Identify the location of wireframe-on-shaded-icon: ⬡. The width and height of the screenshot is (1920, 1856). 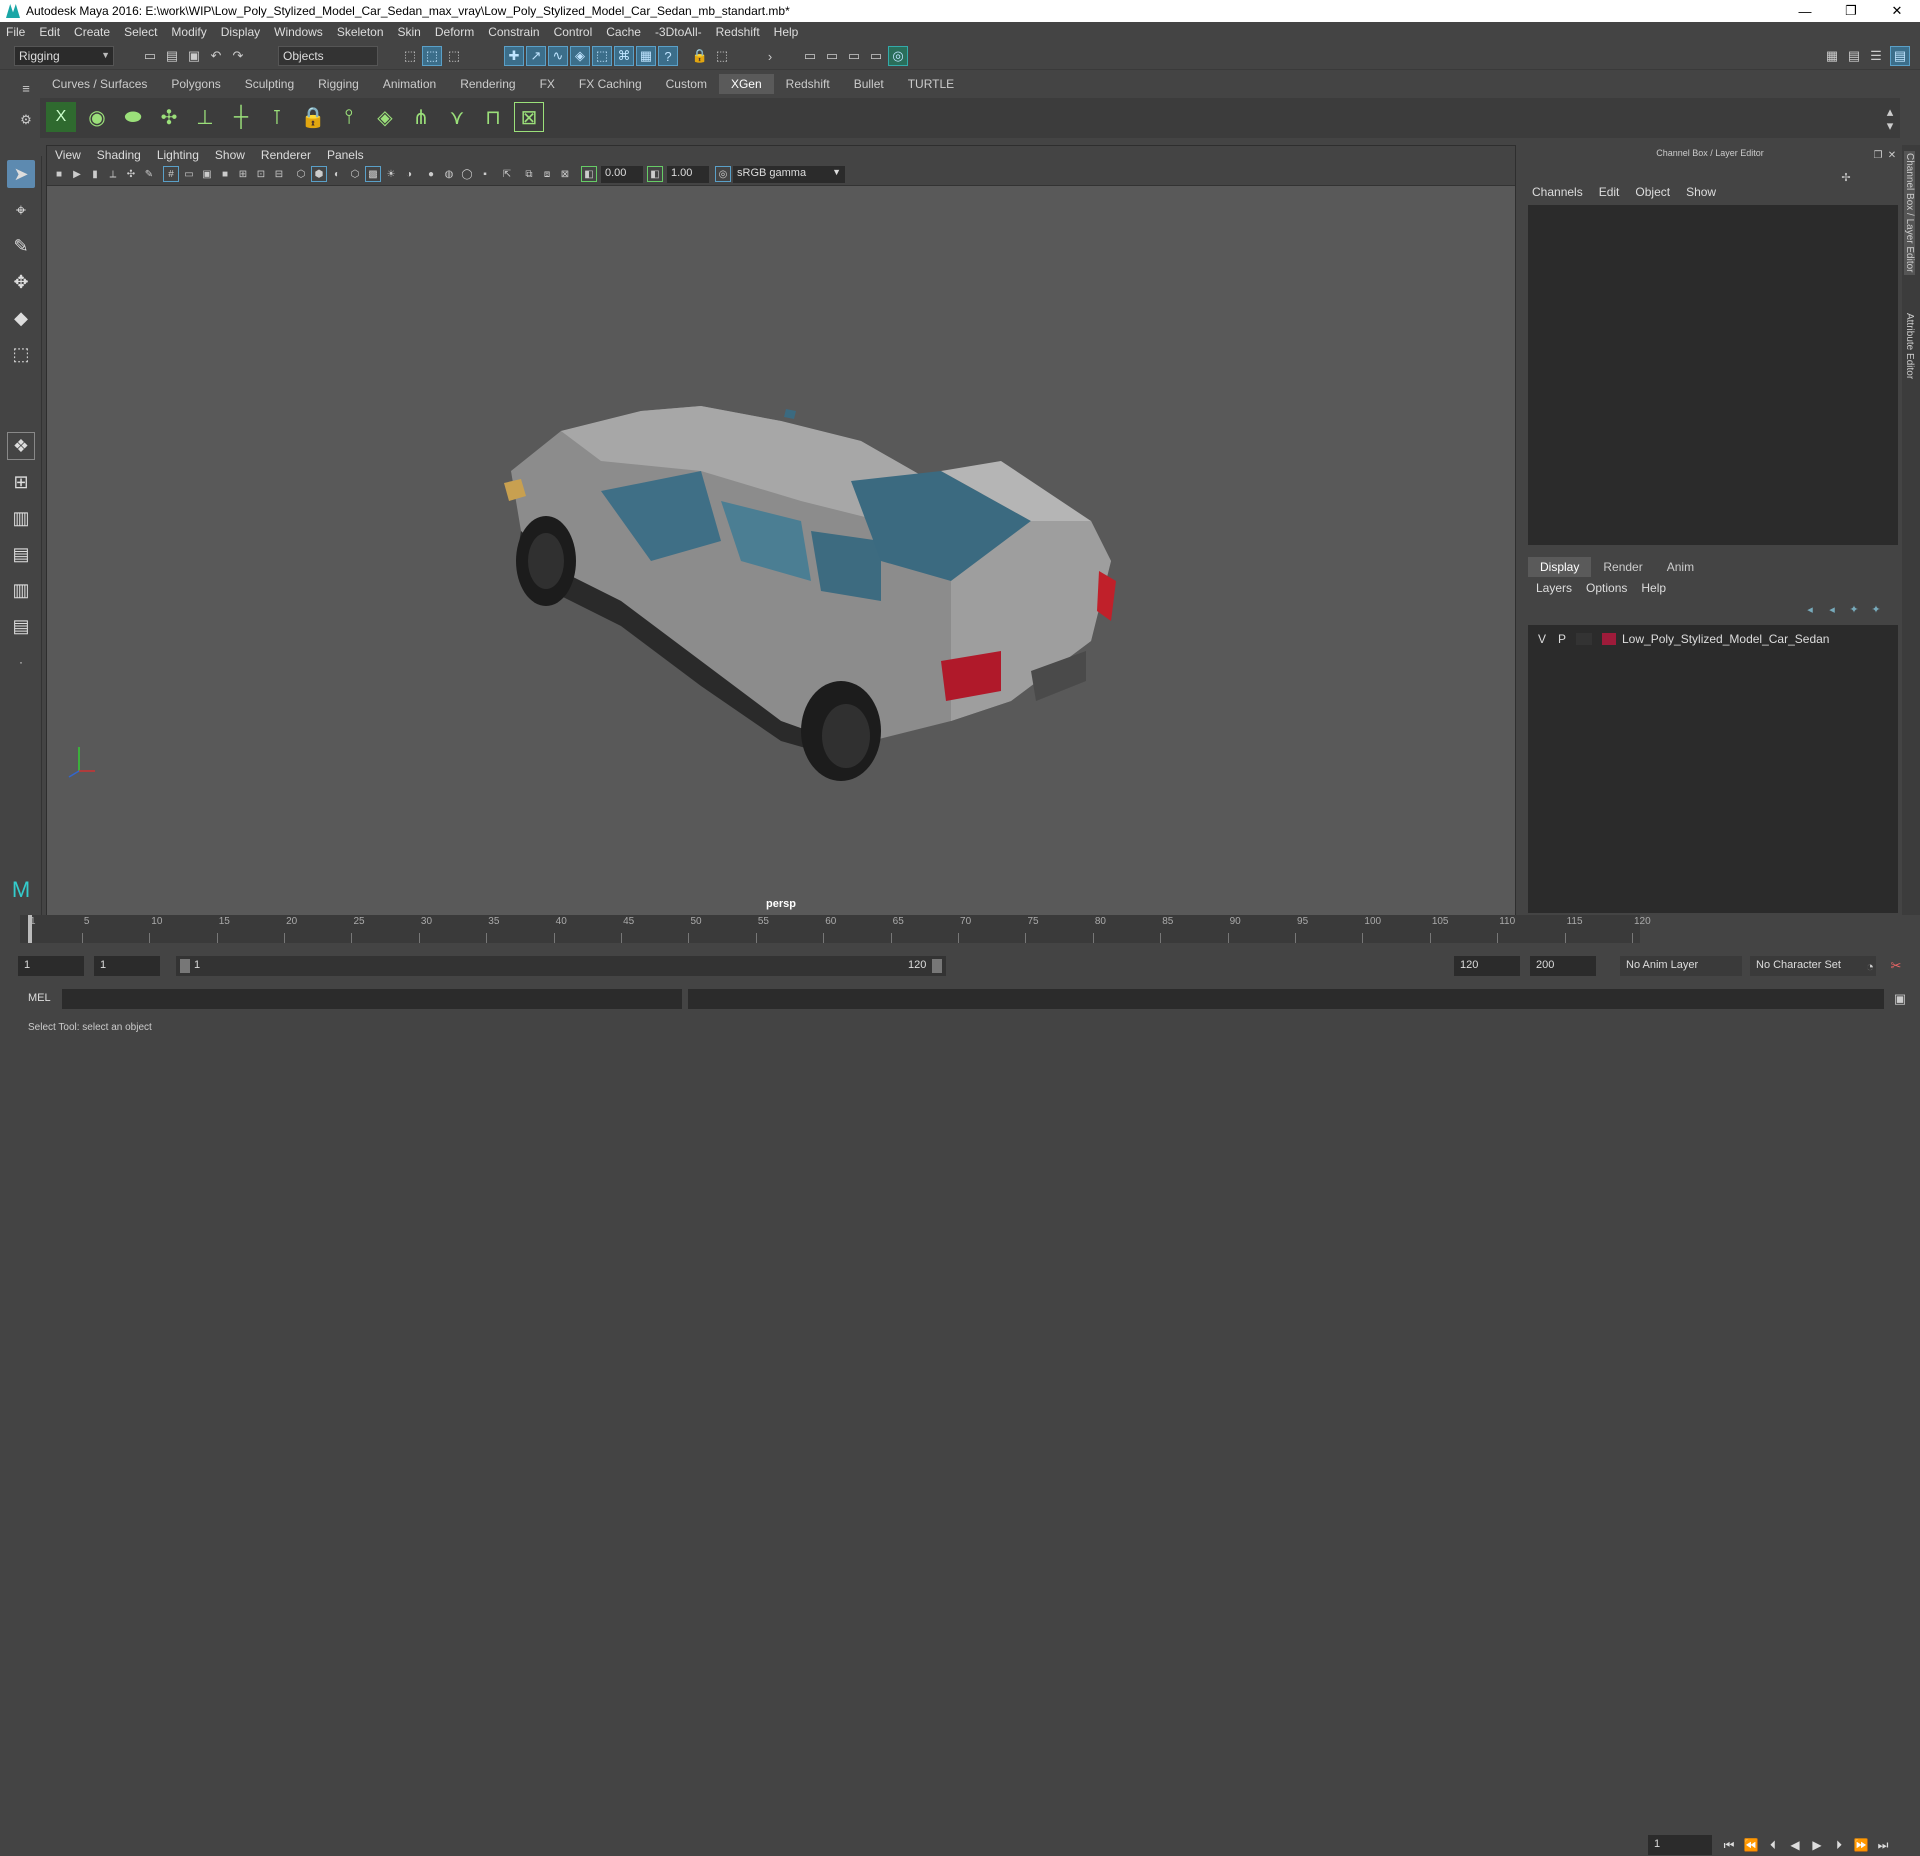
(355, 174).